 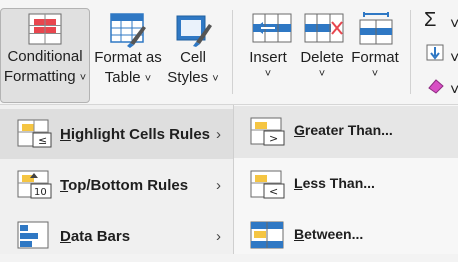 I want to click on autosum-button: Σ ˅, so click(x=441, y=21).